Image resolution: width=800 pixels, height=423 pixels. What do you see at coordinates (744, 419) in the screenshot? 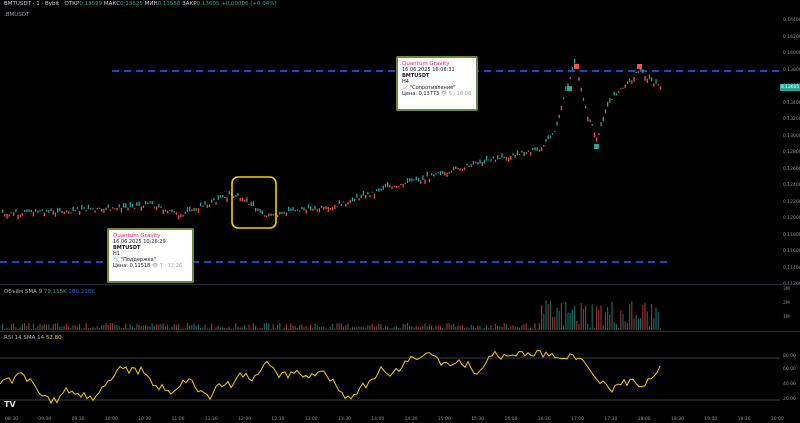
I see `time-axis-tick: 19:30` at bounding box center [744, 419].